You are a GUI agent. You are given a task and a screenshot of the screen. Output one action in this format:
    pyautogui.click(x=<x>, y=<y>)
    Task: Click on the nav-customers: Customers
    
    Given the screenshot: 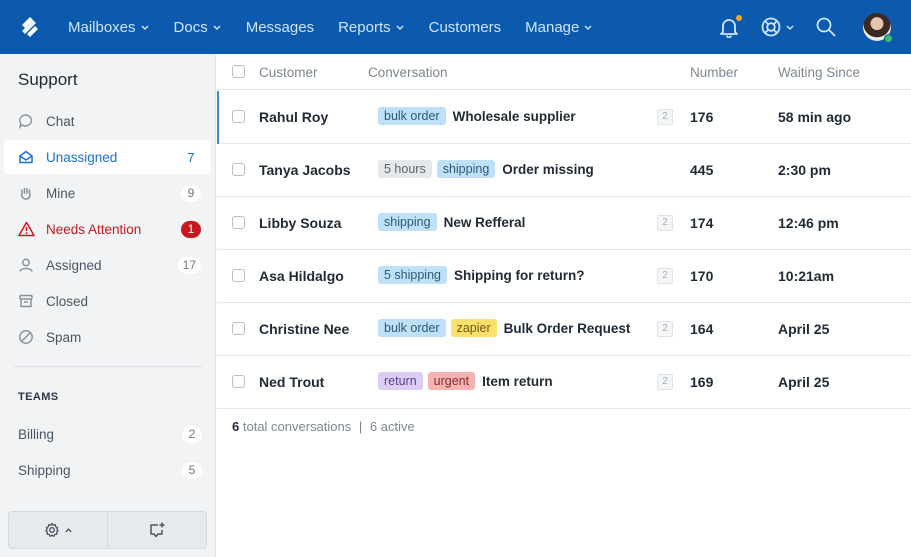 What is the action you would take?
    pyautogui.click(x=465, y=27)
    